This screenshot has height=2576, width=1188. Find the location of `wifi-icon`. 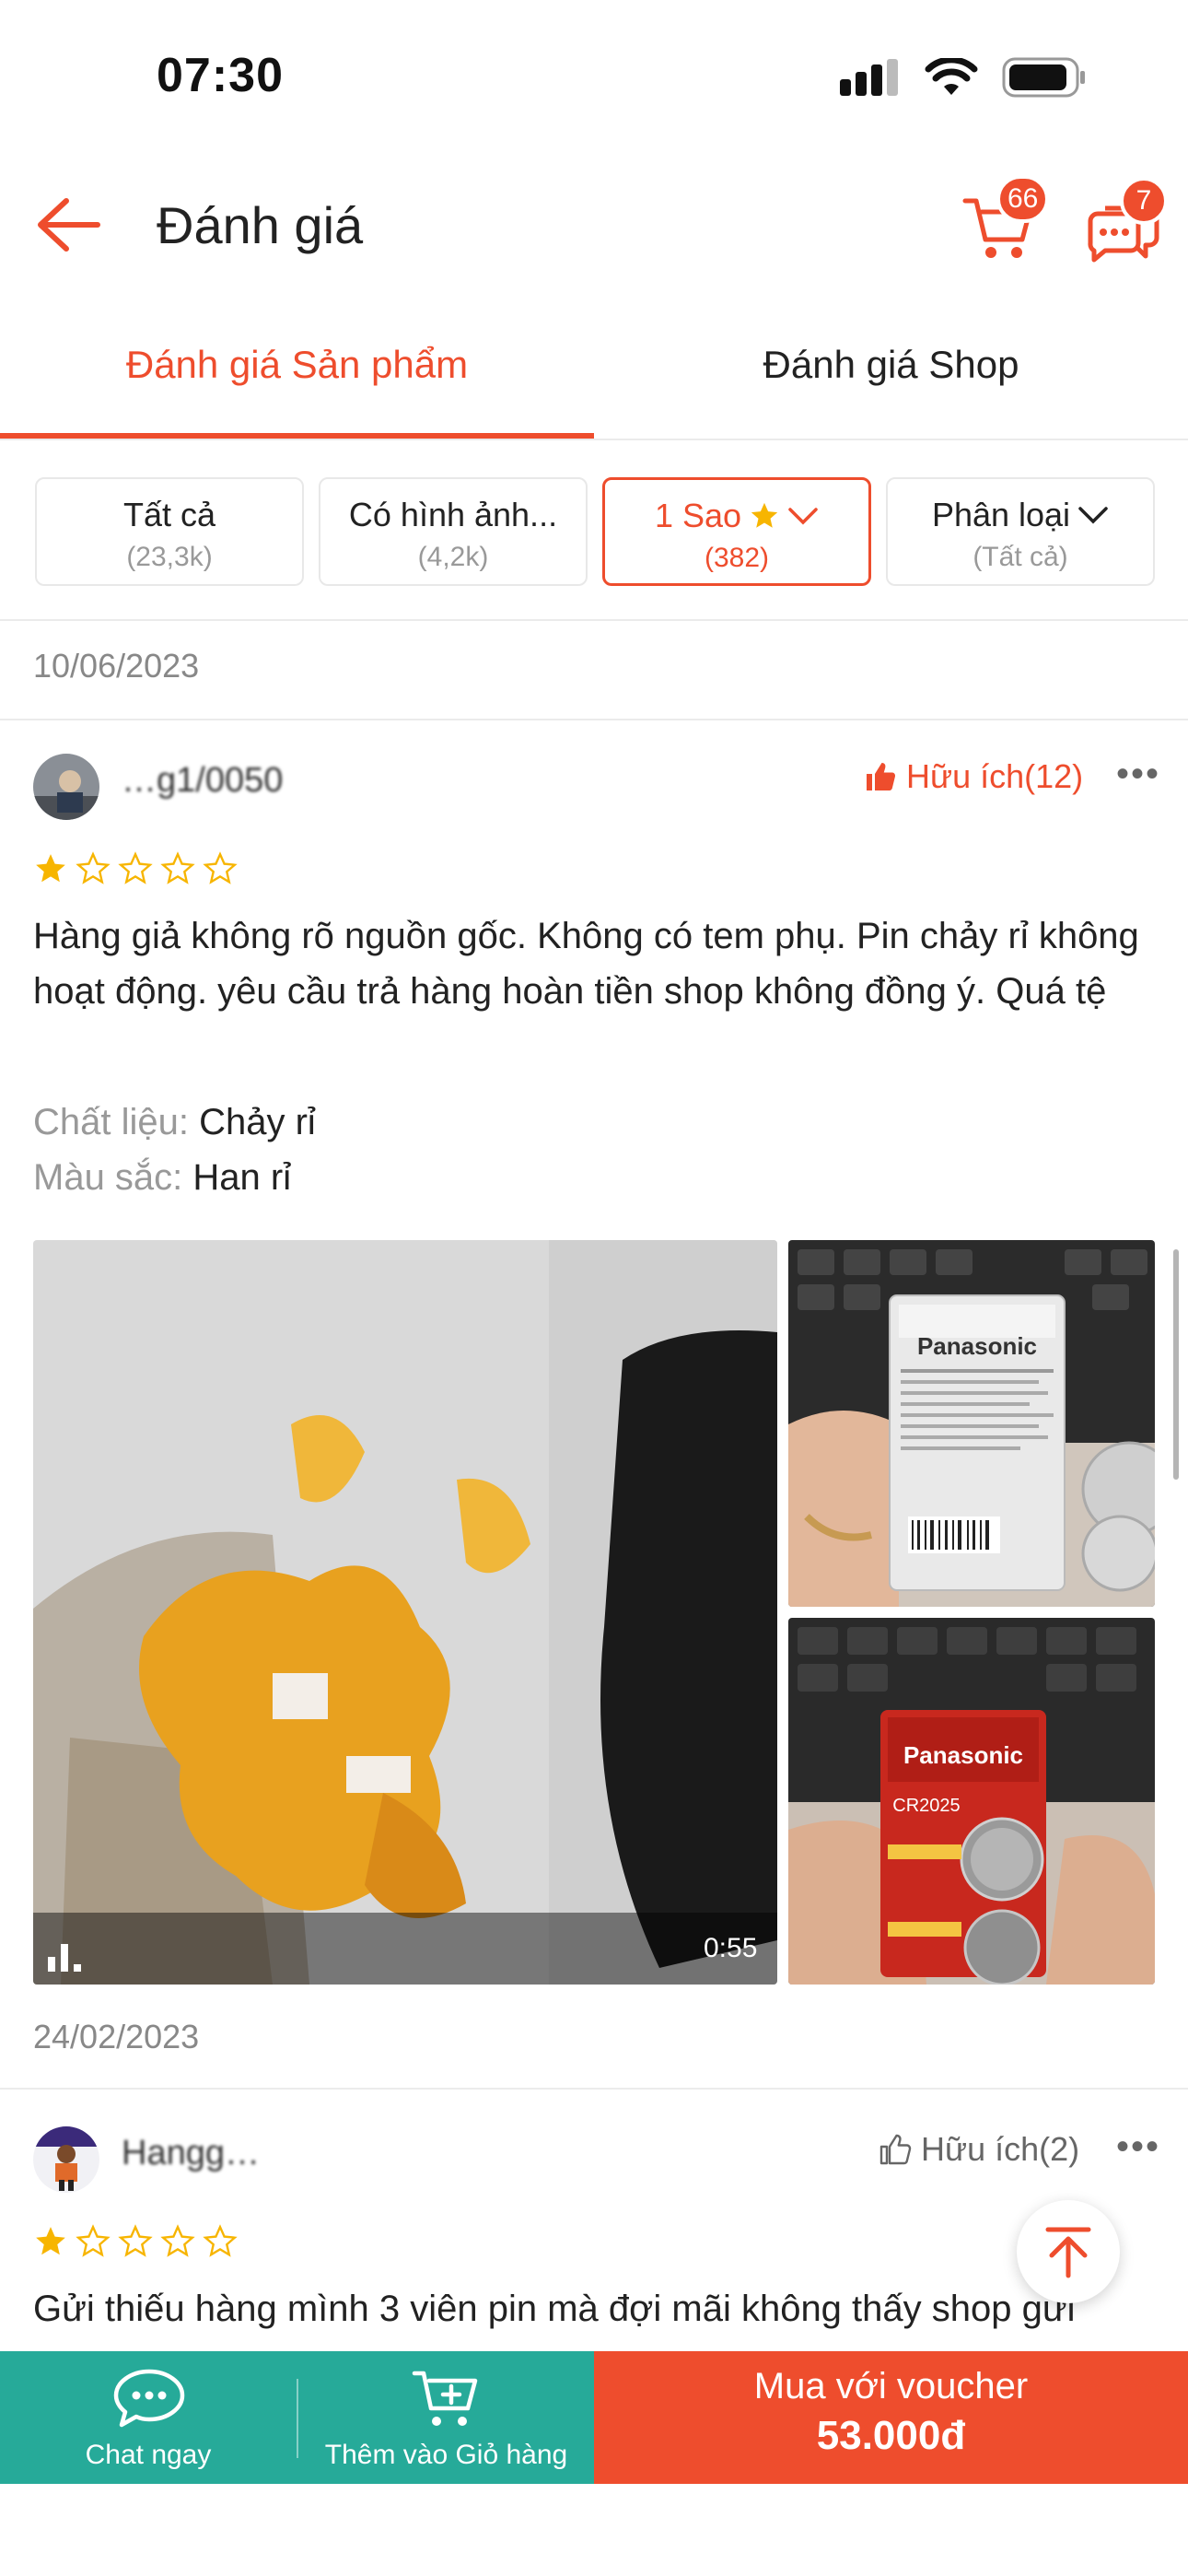

wifi-icon is located at coordinates (951, 76).